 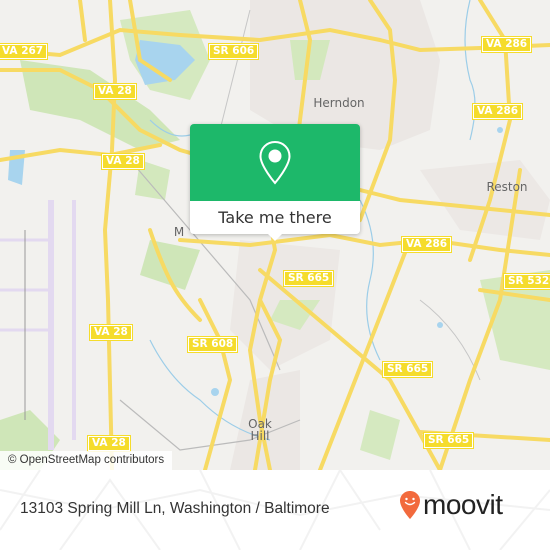 What do you see at coordinates (260, 430) in the screenshot?
I see `place-label: Oak Hill` at bounding box center [260, 430].